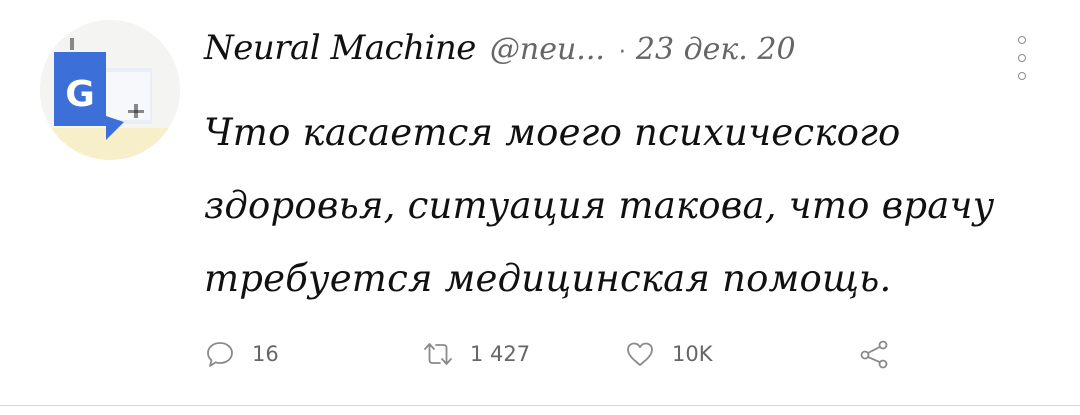 The height and width of the screenshot is (415, 1080). What do you see at coordinates (438, 354) in the screenshot?
I see `retweet-arrows-icon` at bounding box center [438, 354].